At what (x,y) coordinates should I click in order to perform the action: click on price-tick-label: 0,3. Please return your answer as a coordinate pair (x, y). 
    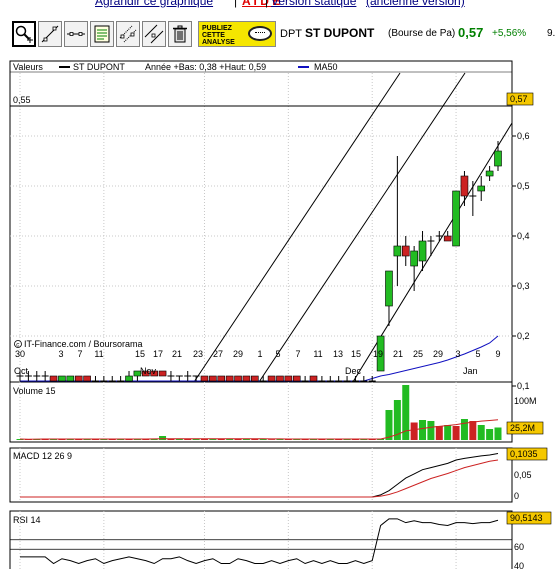
    Looking at the image, I should click on (523, 286).